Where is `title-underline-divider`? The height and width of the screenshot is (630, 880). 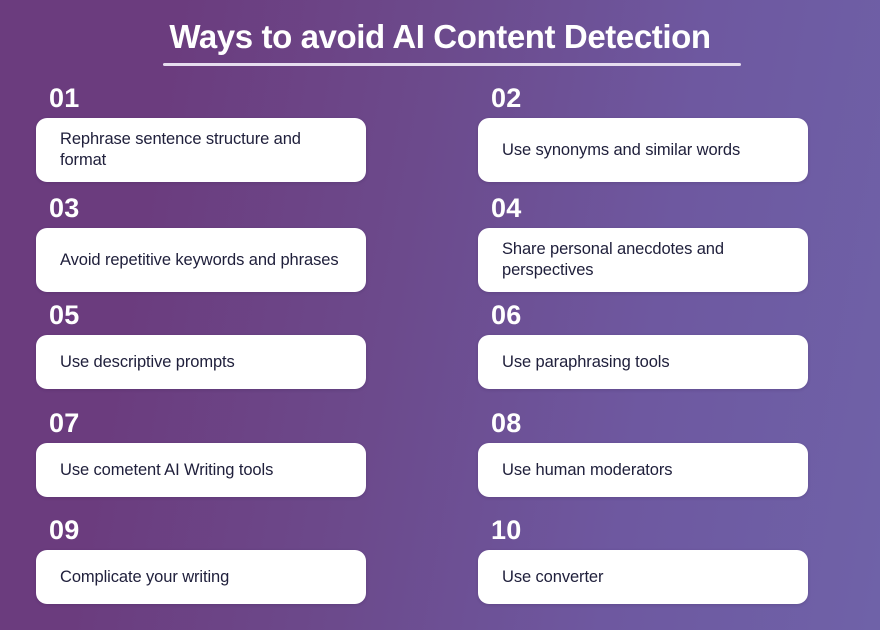
title-underline-divider is located at coordinates (452, 64).